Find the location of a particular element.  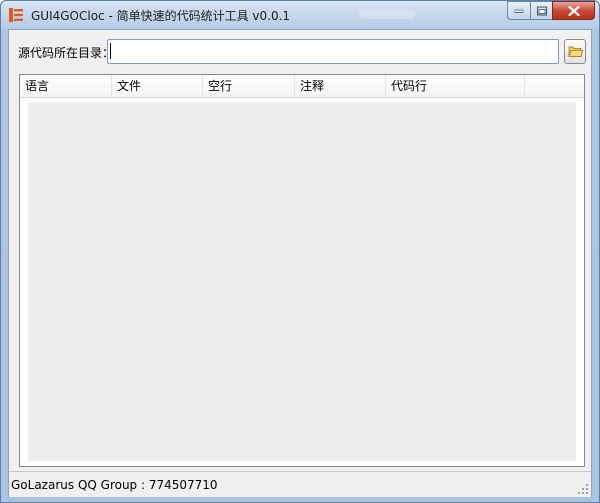

column-header-filler is located at coordinates (554, 86).